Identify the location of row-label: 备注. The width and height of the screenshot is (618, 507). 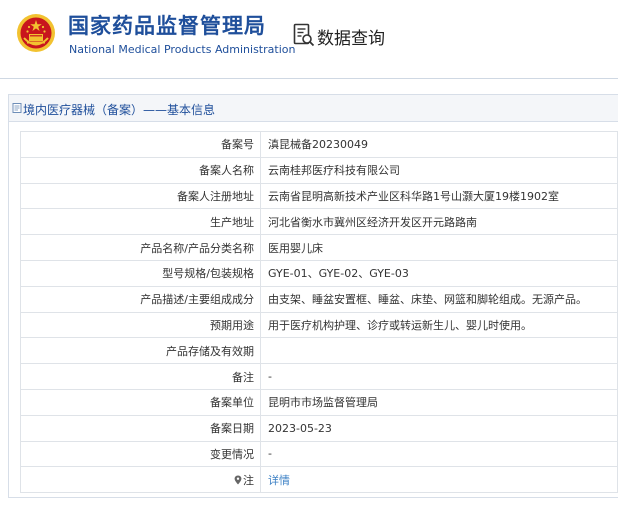
(140, 376).